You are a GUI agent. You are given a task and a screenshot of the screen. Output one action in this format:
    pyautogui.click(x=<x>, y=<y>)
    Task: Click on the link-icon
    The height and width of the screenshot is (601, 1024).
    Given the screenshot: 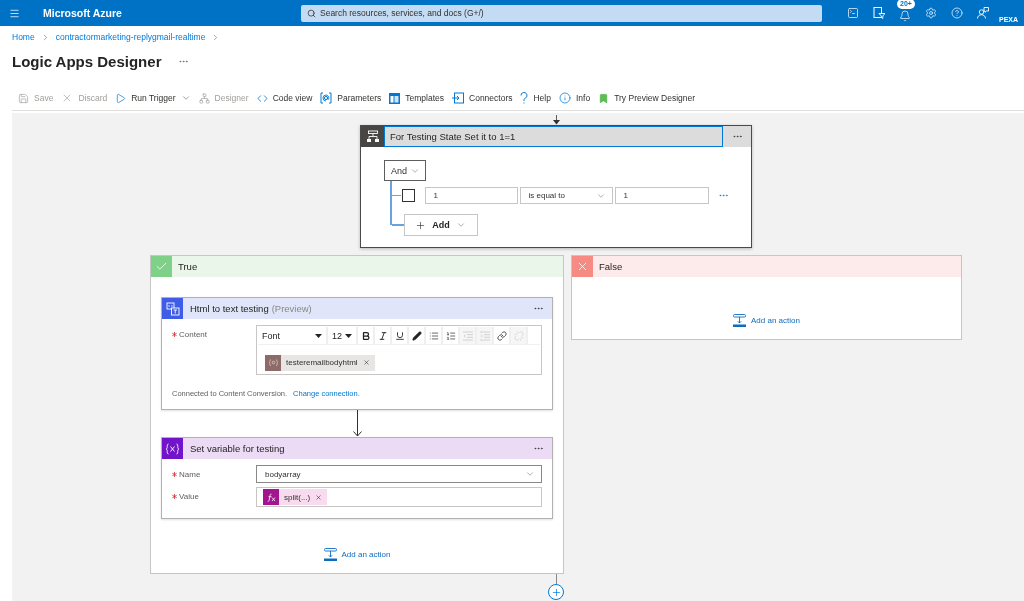 What is the action you would take?
    pyautogui.click(x=501, y=335)
    